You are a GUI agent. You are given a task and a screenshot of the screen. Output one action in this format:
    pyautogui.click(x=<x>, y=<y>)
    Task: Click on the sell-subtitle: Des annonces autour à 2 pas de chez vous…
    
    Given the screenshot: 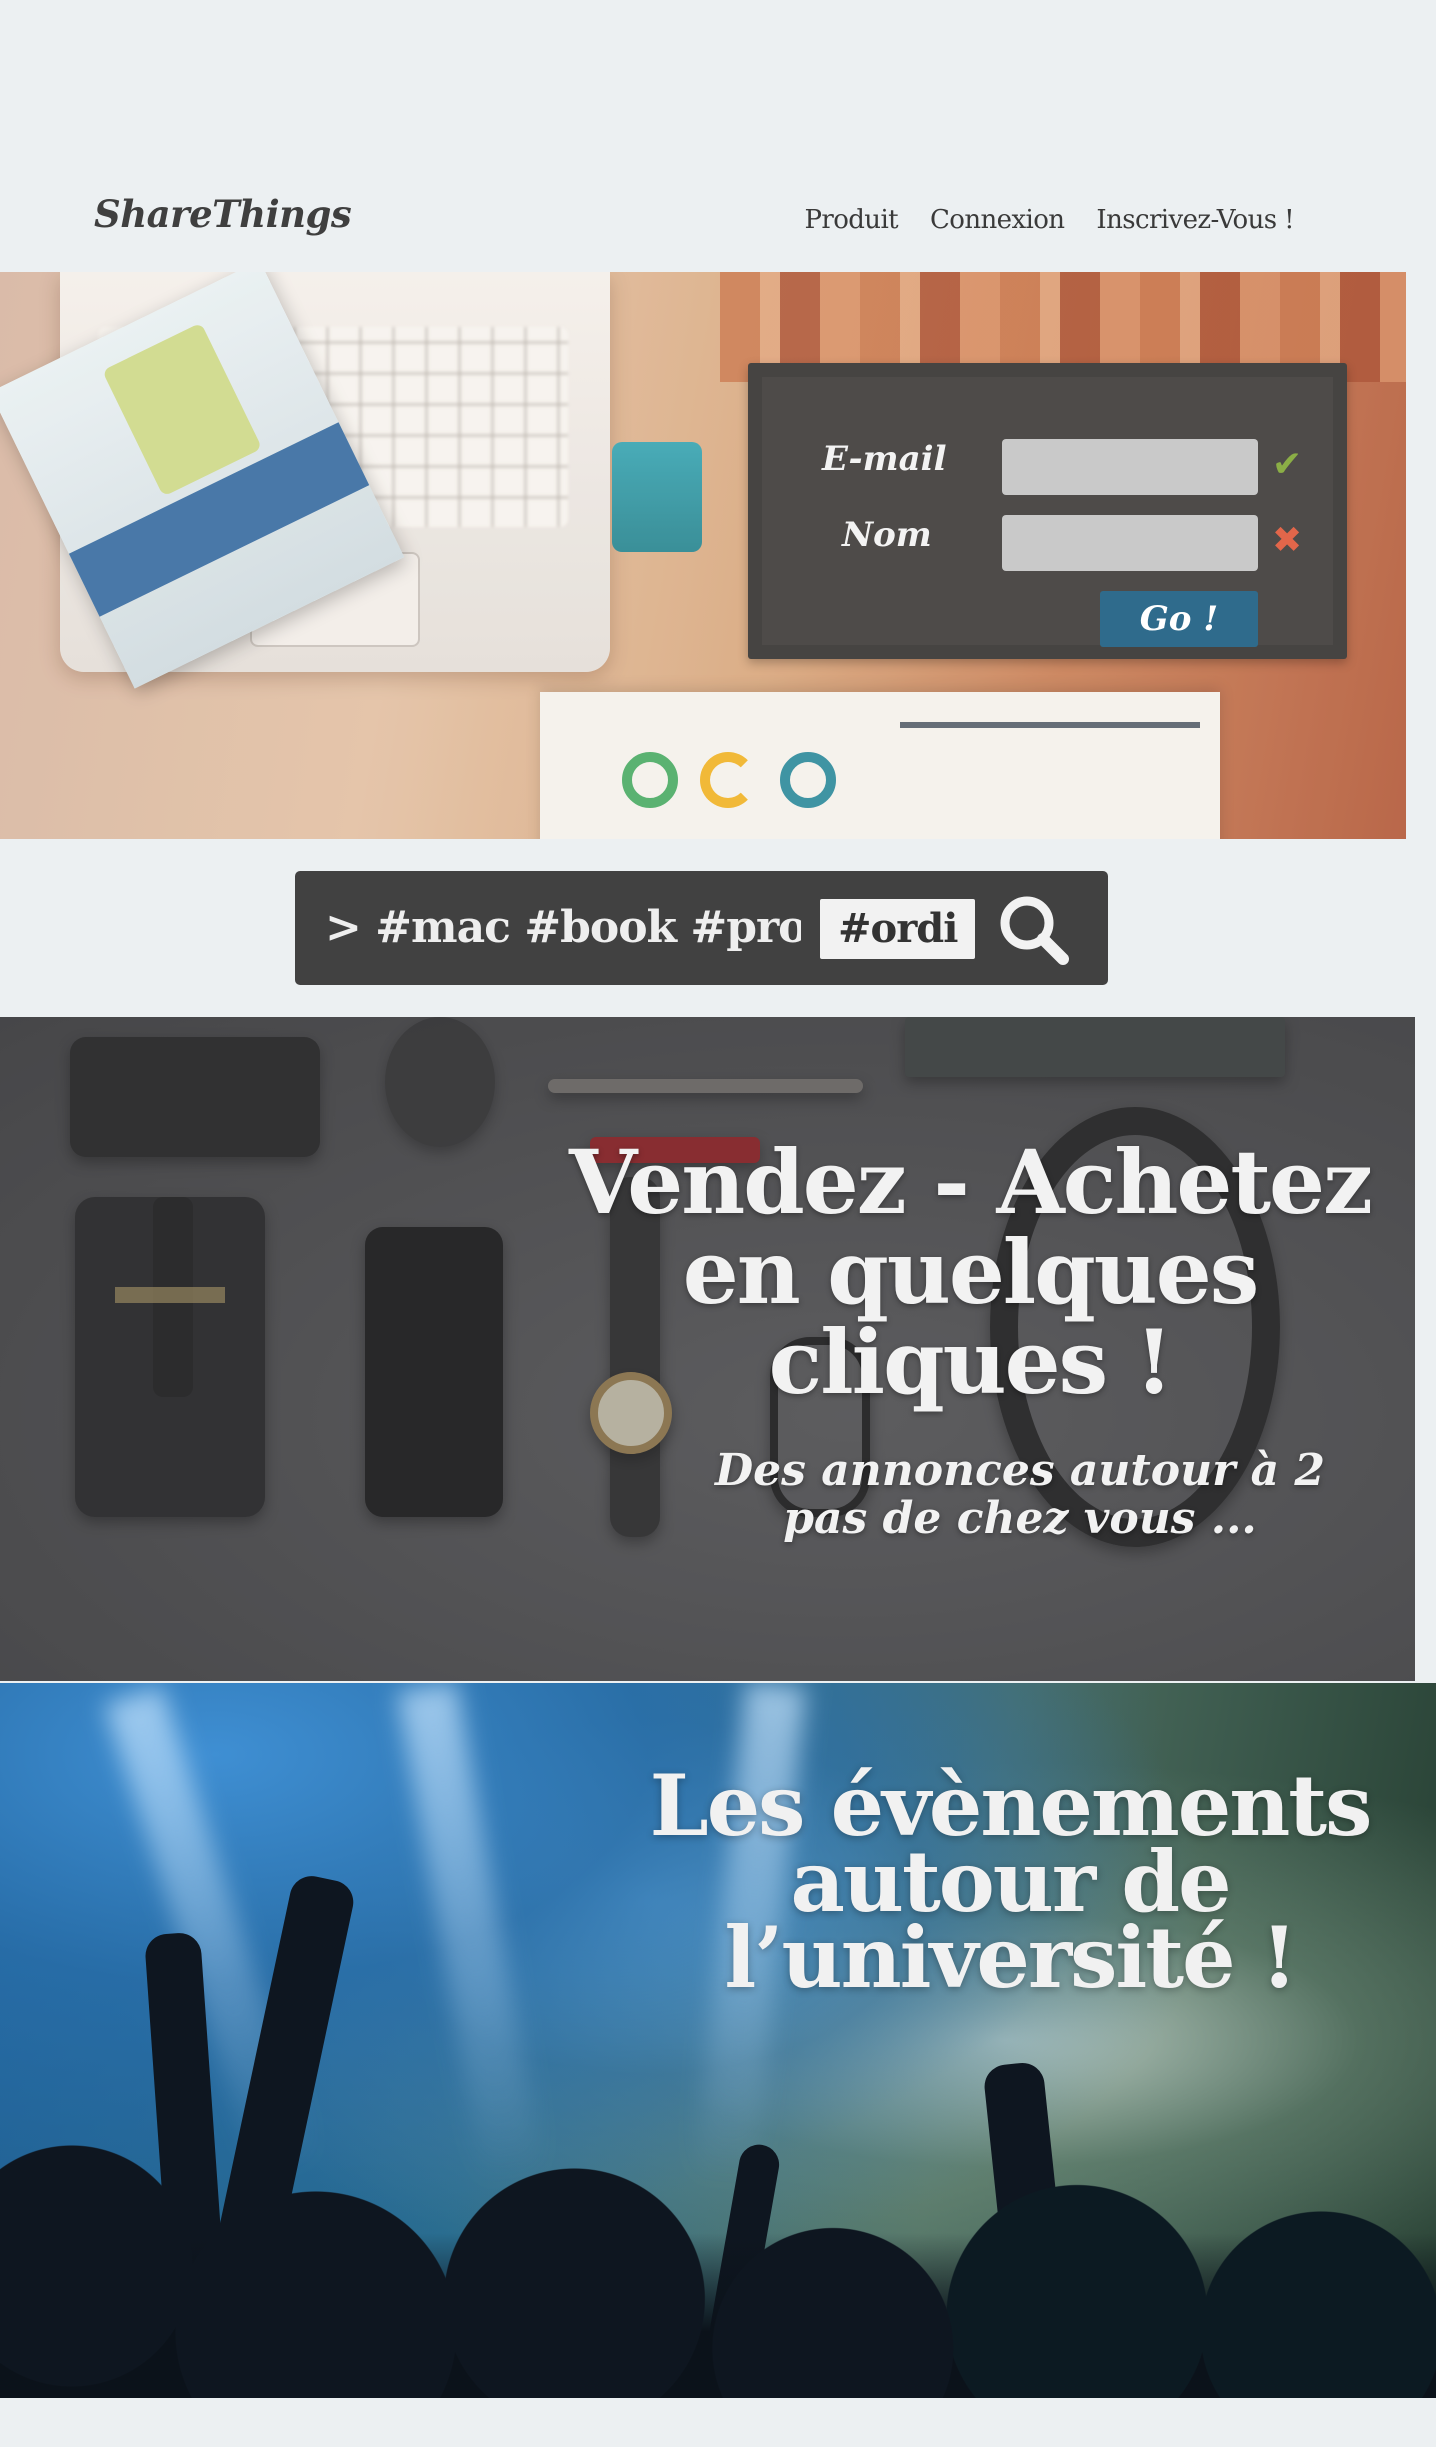 What is the action you would take?
    pyautogui.click(x=1020, y=1494)
    